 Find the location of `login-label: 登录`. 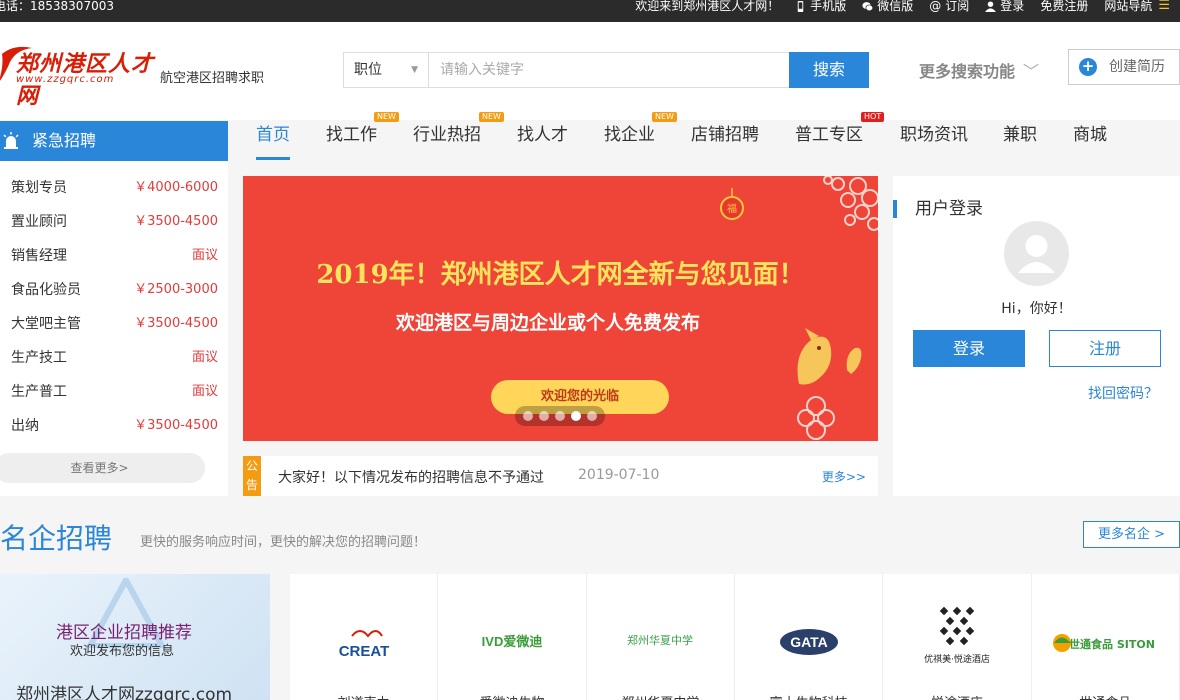

login-label: 登录 is located at coordinates (1012, 6).